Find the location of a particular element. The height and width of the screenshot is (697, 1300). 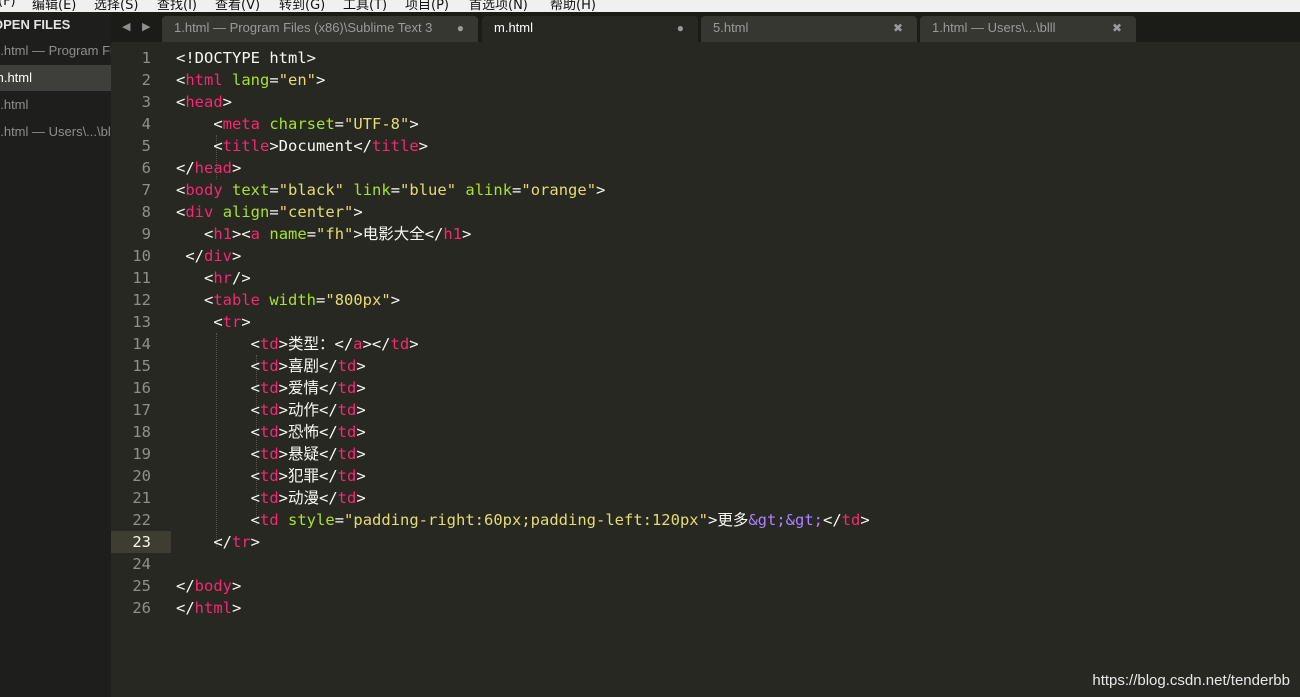

code-token: title is located at coordinates (395, 146).